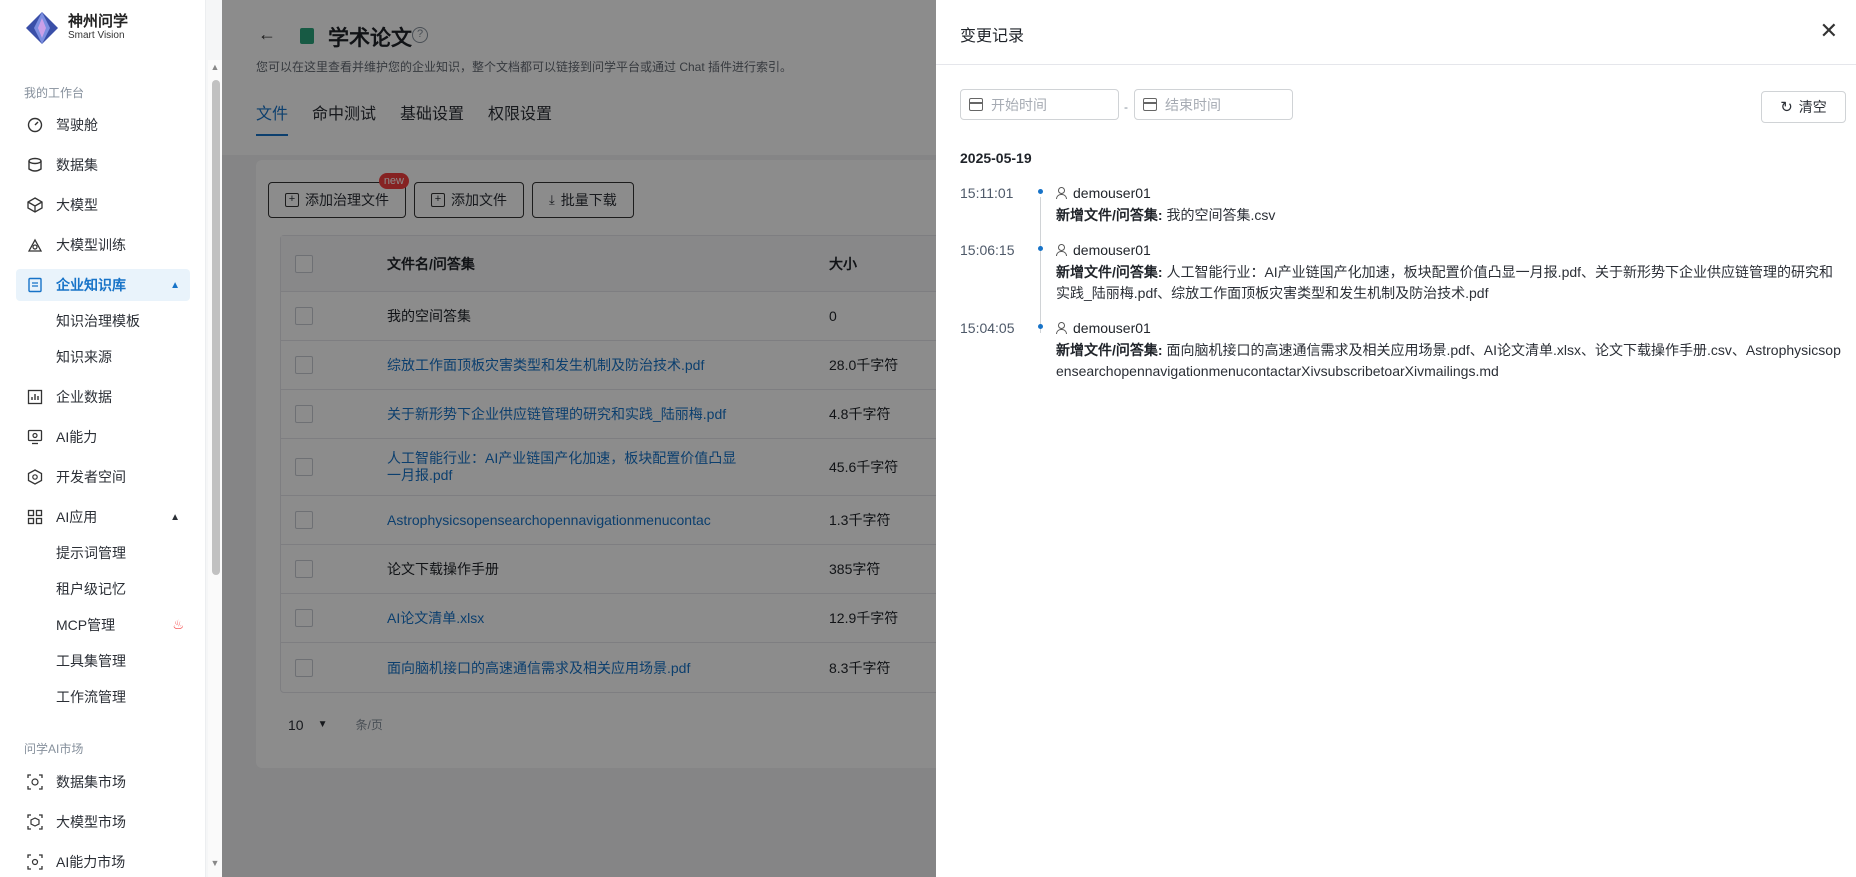  Describe the element at coordinates (35, 822) in the screenshot. I see `model-market-icon` at that location.